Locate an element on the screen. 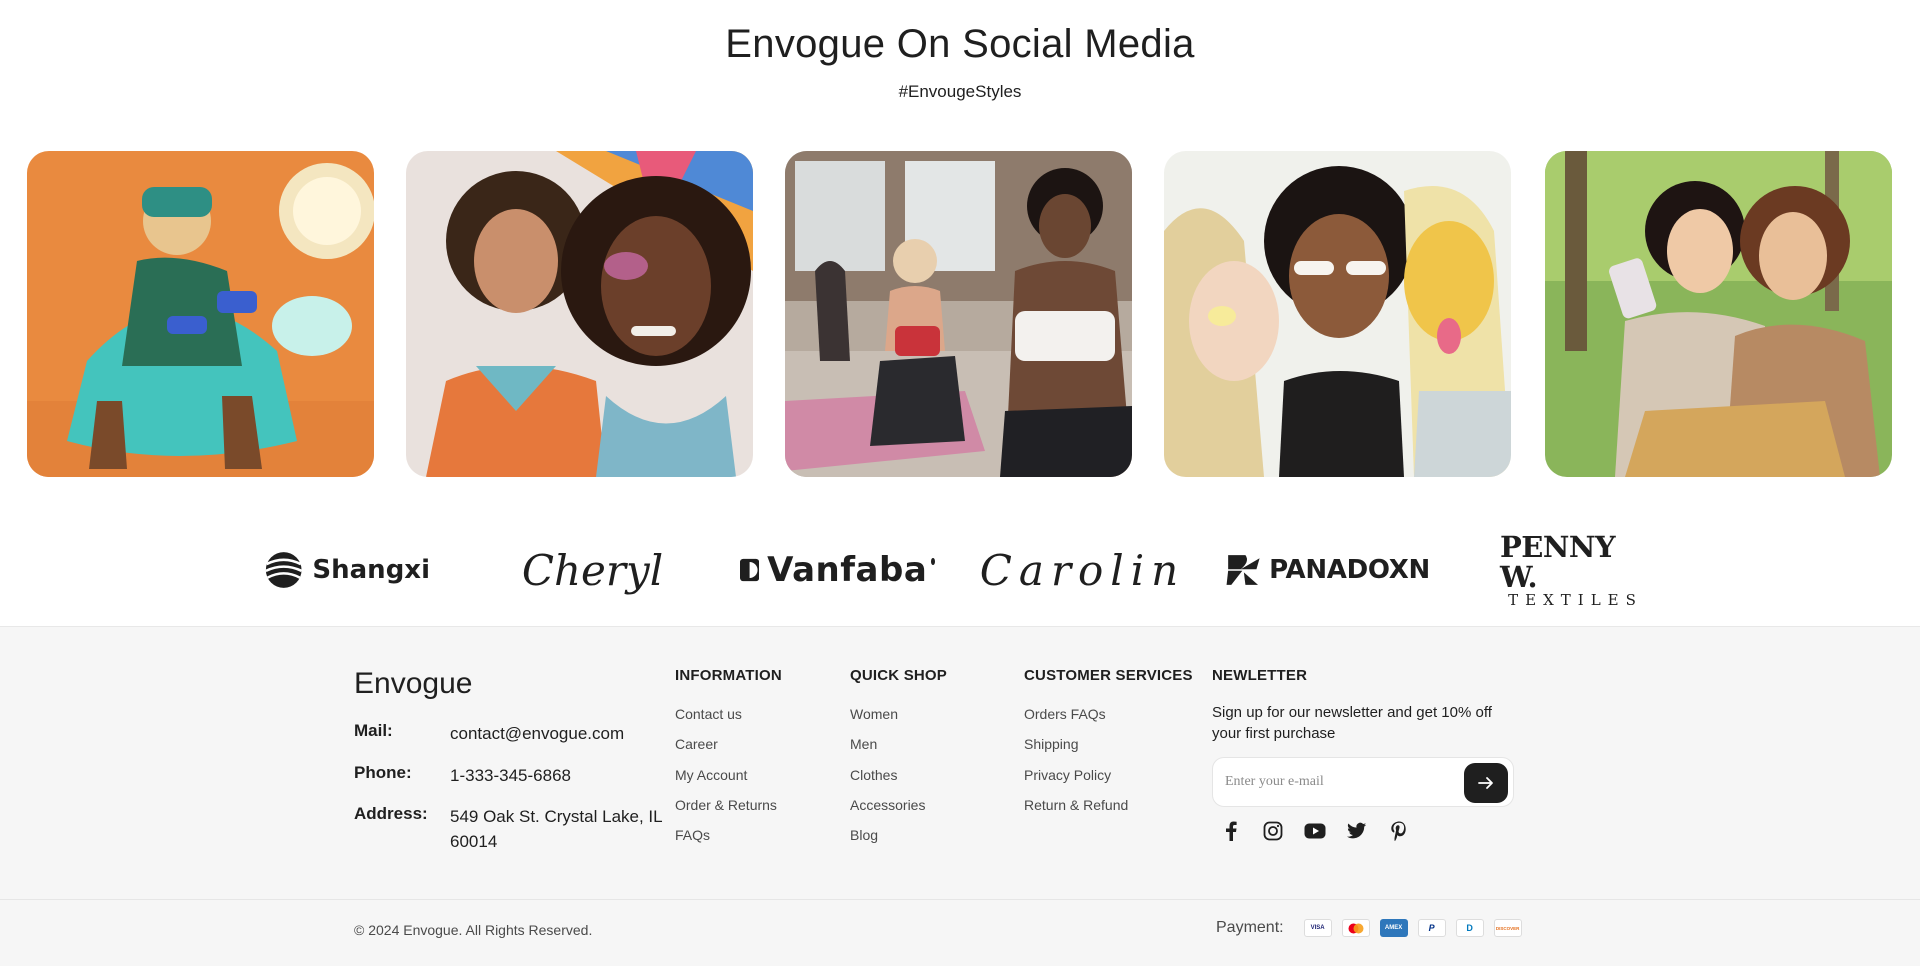 Image resolution: width=1920 pixels, height=966 pixels. footer-link-return-refund: Return & Refund is located at coordinates (1108, 810).